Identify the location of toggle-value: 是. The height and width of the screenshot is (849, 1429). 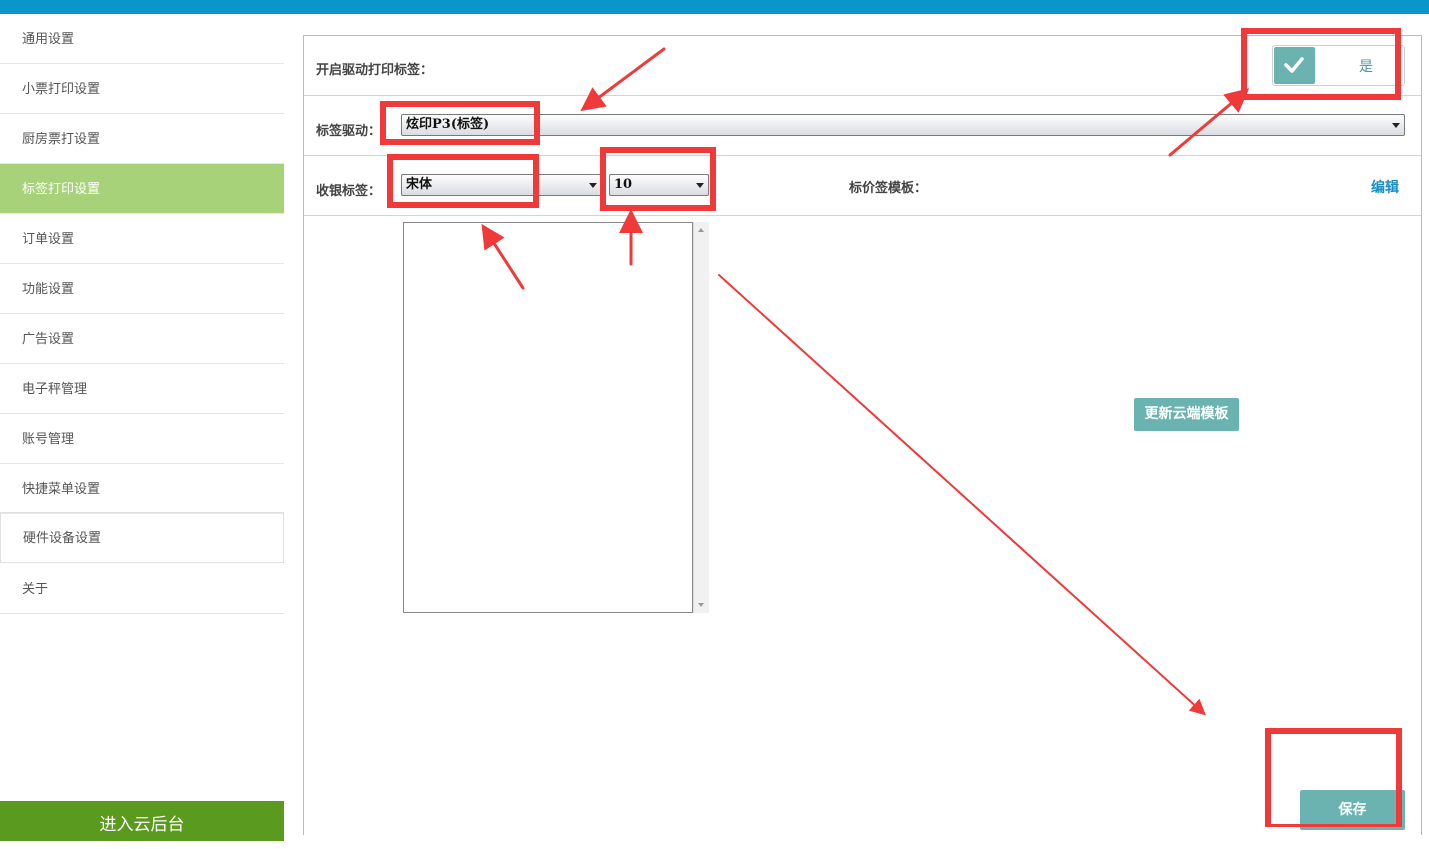
(1366, 67).